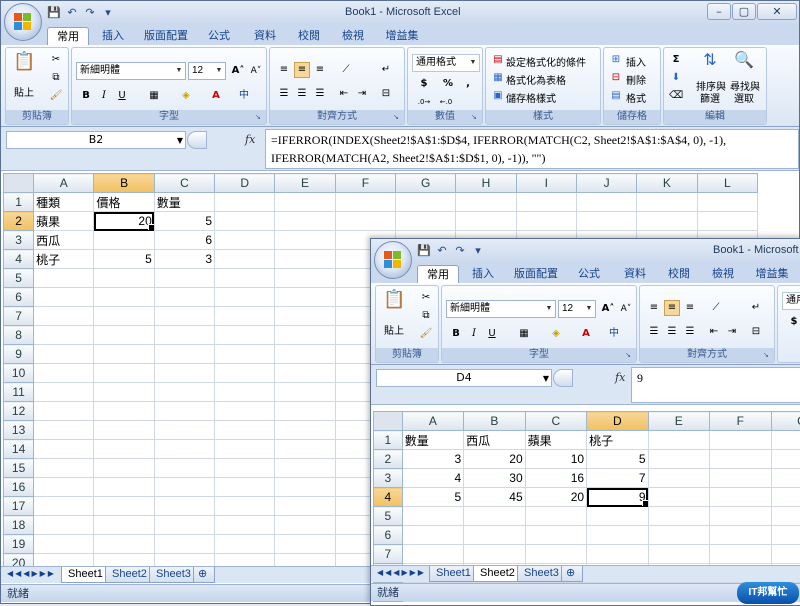  I want to click on select-all-corner, so click(388, 421).